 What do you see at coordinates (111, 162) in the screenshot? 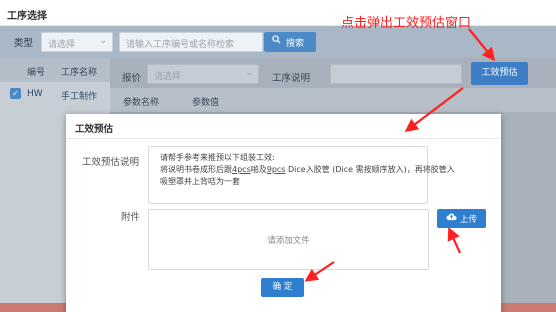
I see `estimate-desc-label: 工效预估说明` at bounding box center [111, 162].